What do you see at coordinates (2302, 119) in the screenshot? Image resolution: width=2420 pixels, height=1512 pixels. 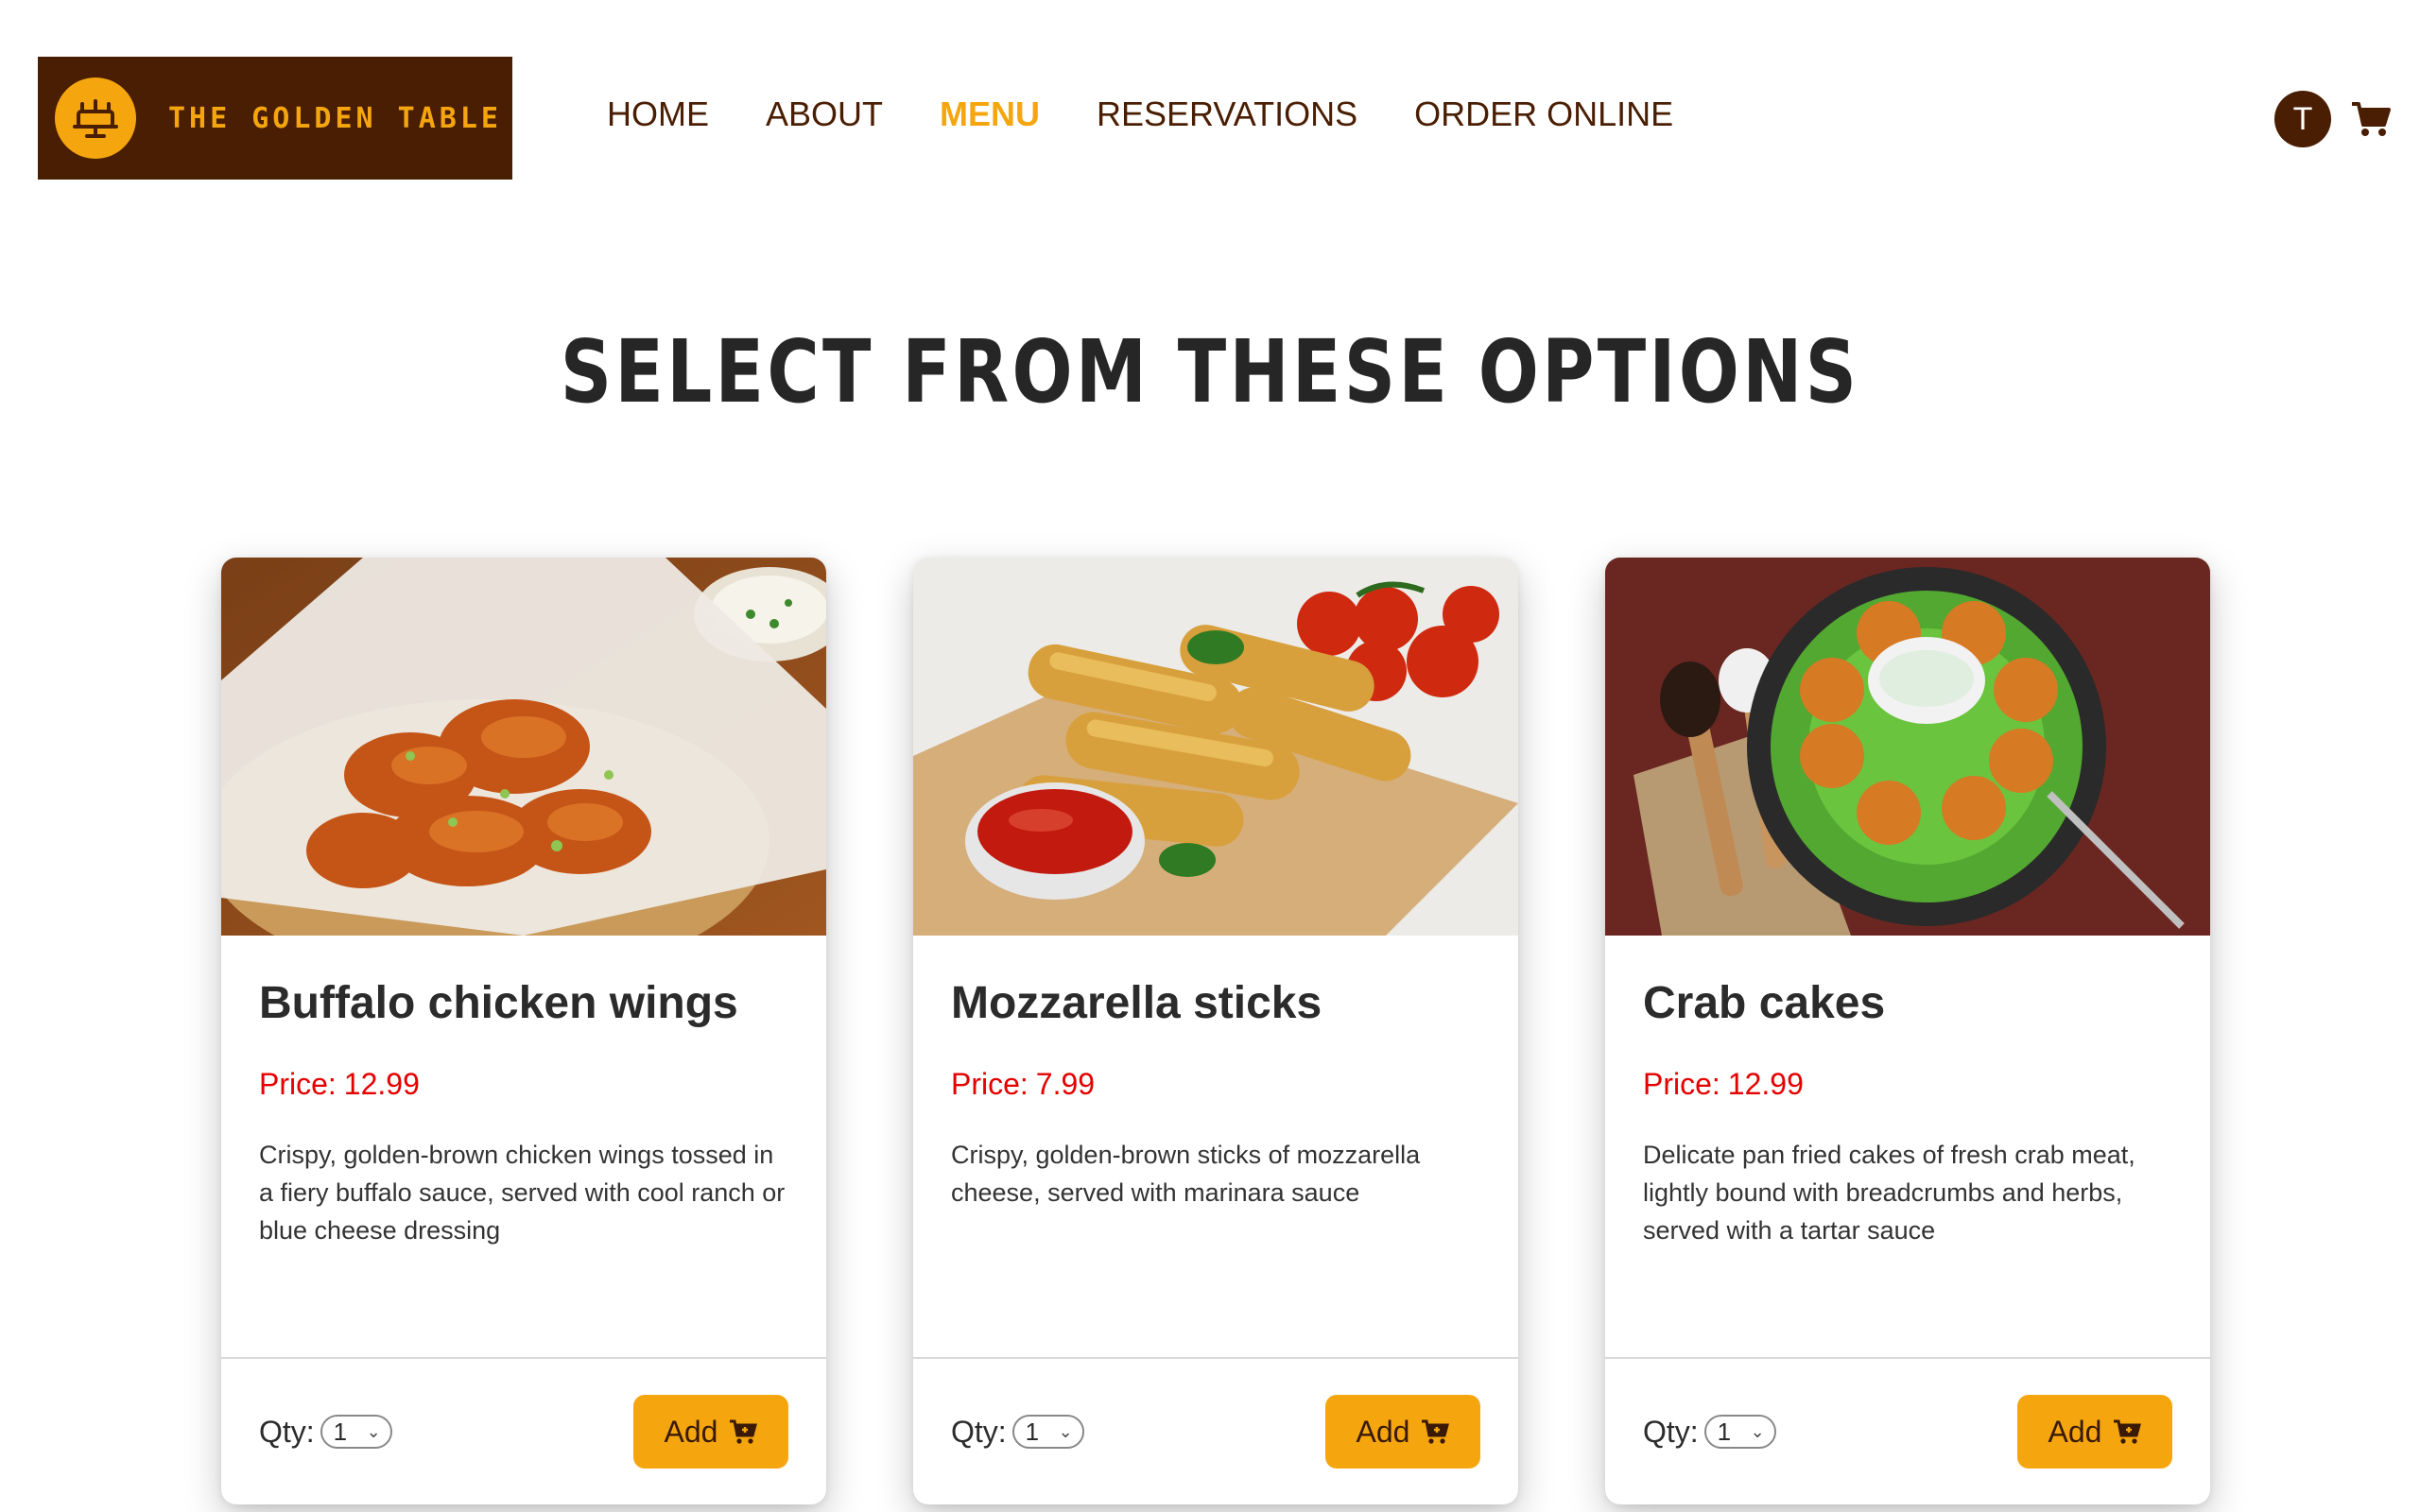 I see `user-avatar: T` at bounding box center [2302, 119].